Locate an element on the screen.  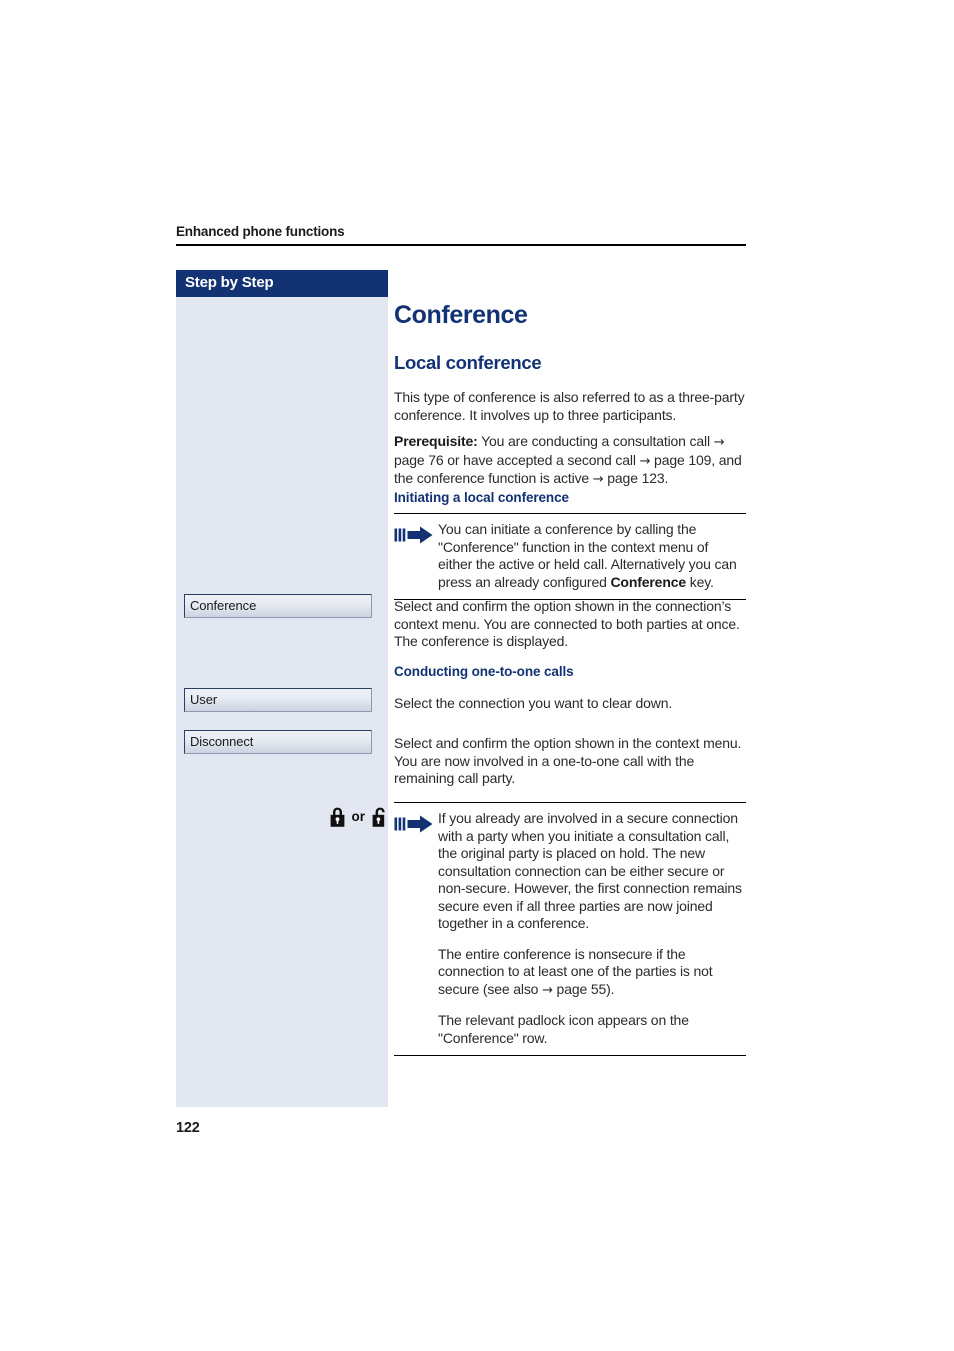
padlock-indicator-row: or is located at coordinates (341, 817).